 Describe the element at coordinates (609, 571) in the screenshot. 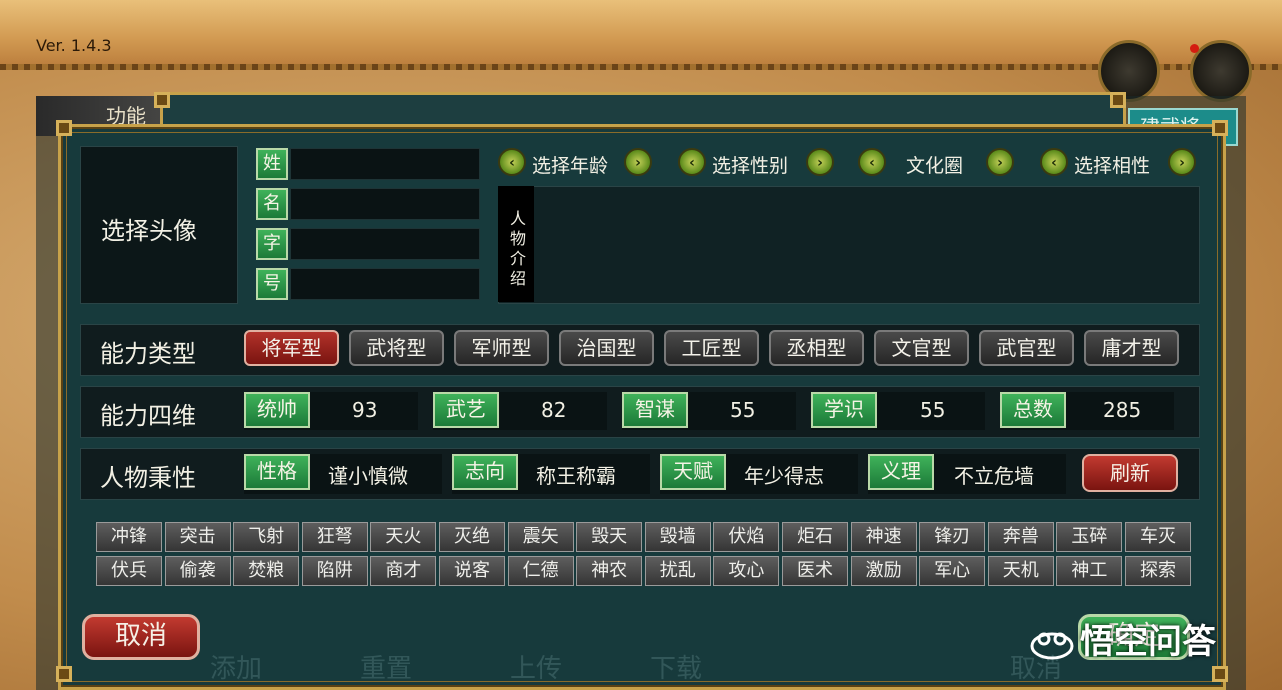

I see `skill-button: 神农` at that location.